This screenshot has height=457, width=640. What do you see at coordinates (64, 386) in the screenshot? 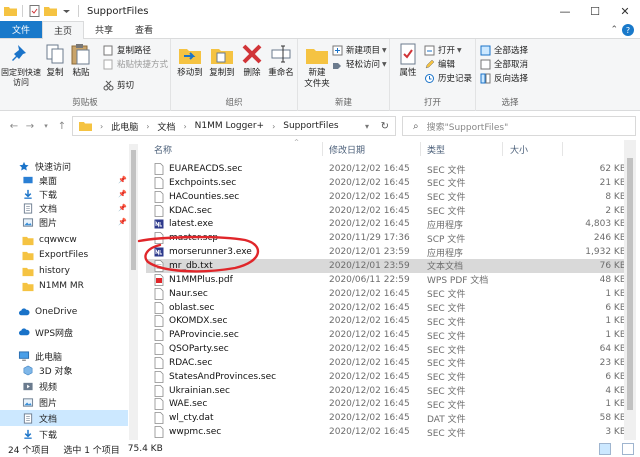
I see `nav-item: 视频` at bounding box center [64, 386].